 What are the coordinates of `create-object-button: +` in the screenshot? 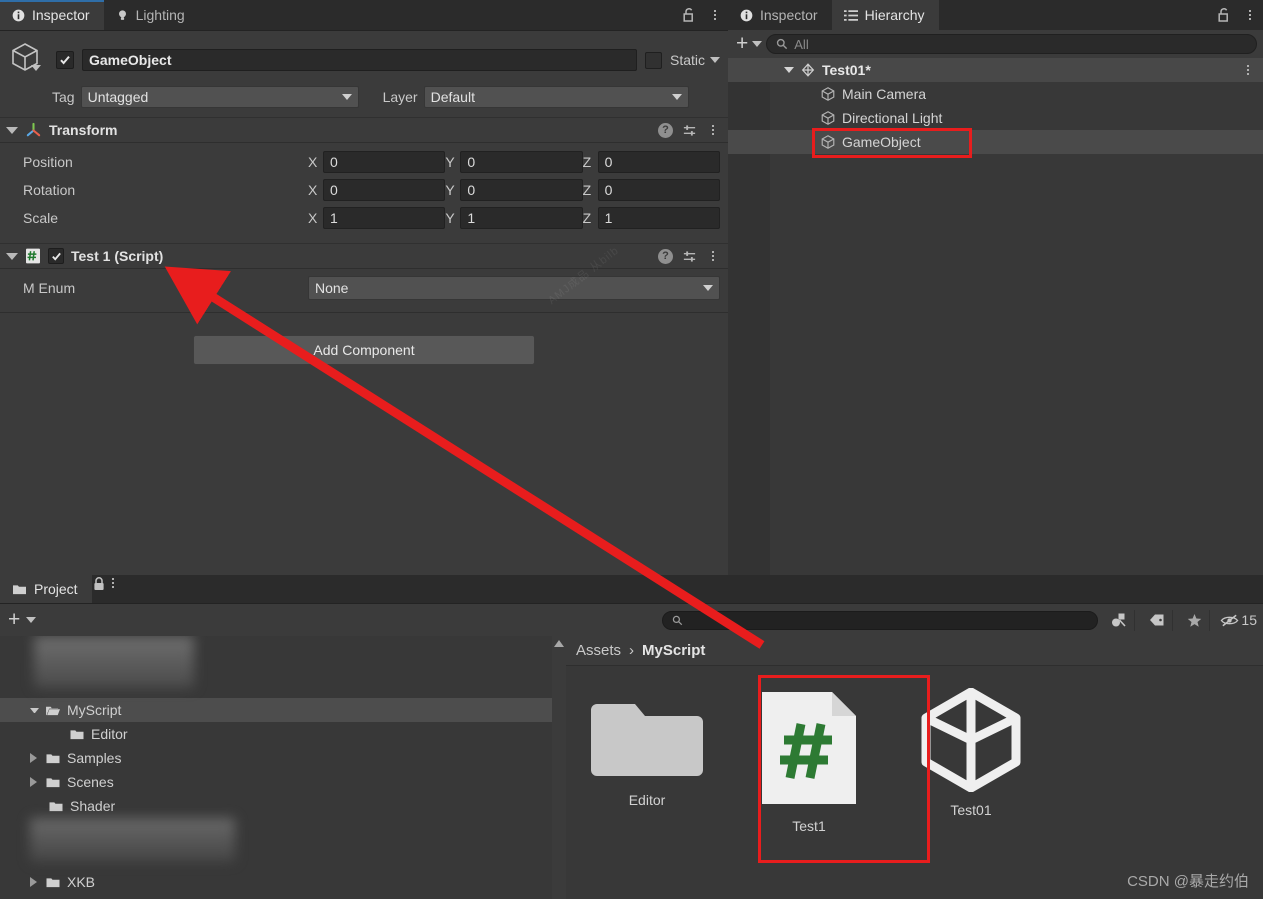 It's located at (742, 43).